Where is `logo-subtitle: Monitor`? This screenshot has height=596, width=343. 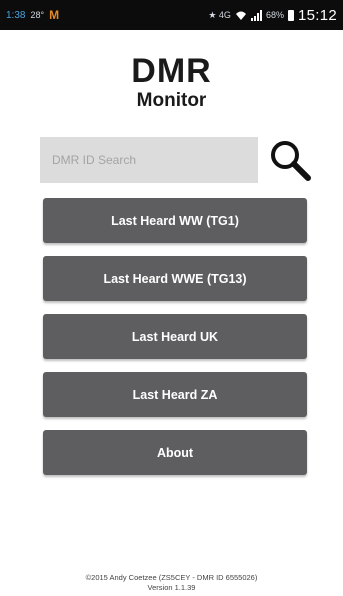 logo-subtitle: Monitor is located at coordinates (171, 100).